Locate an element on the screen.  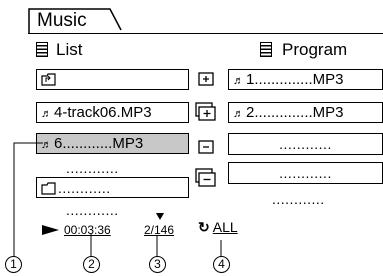
callout-4: 4 is located at coordinates (221, 264).